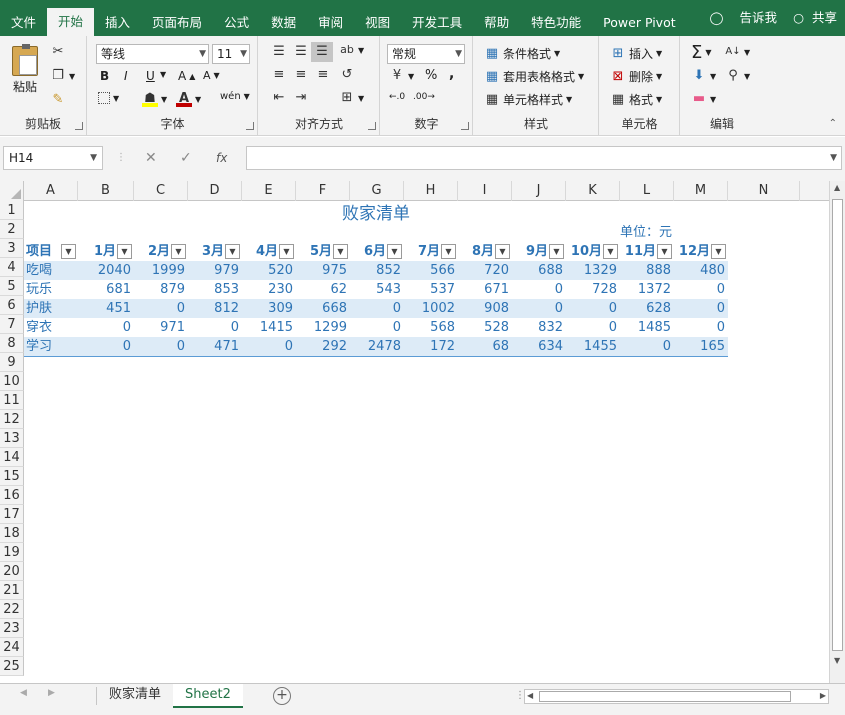 The width and height of the screenshot is (845, 715). Describe the element at coordinates (152, 54) in the screenshot. I see `font-name-combo: 等线 ▼` at that location.